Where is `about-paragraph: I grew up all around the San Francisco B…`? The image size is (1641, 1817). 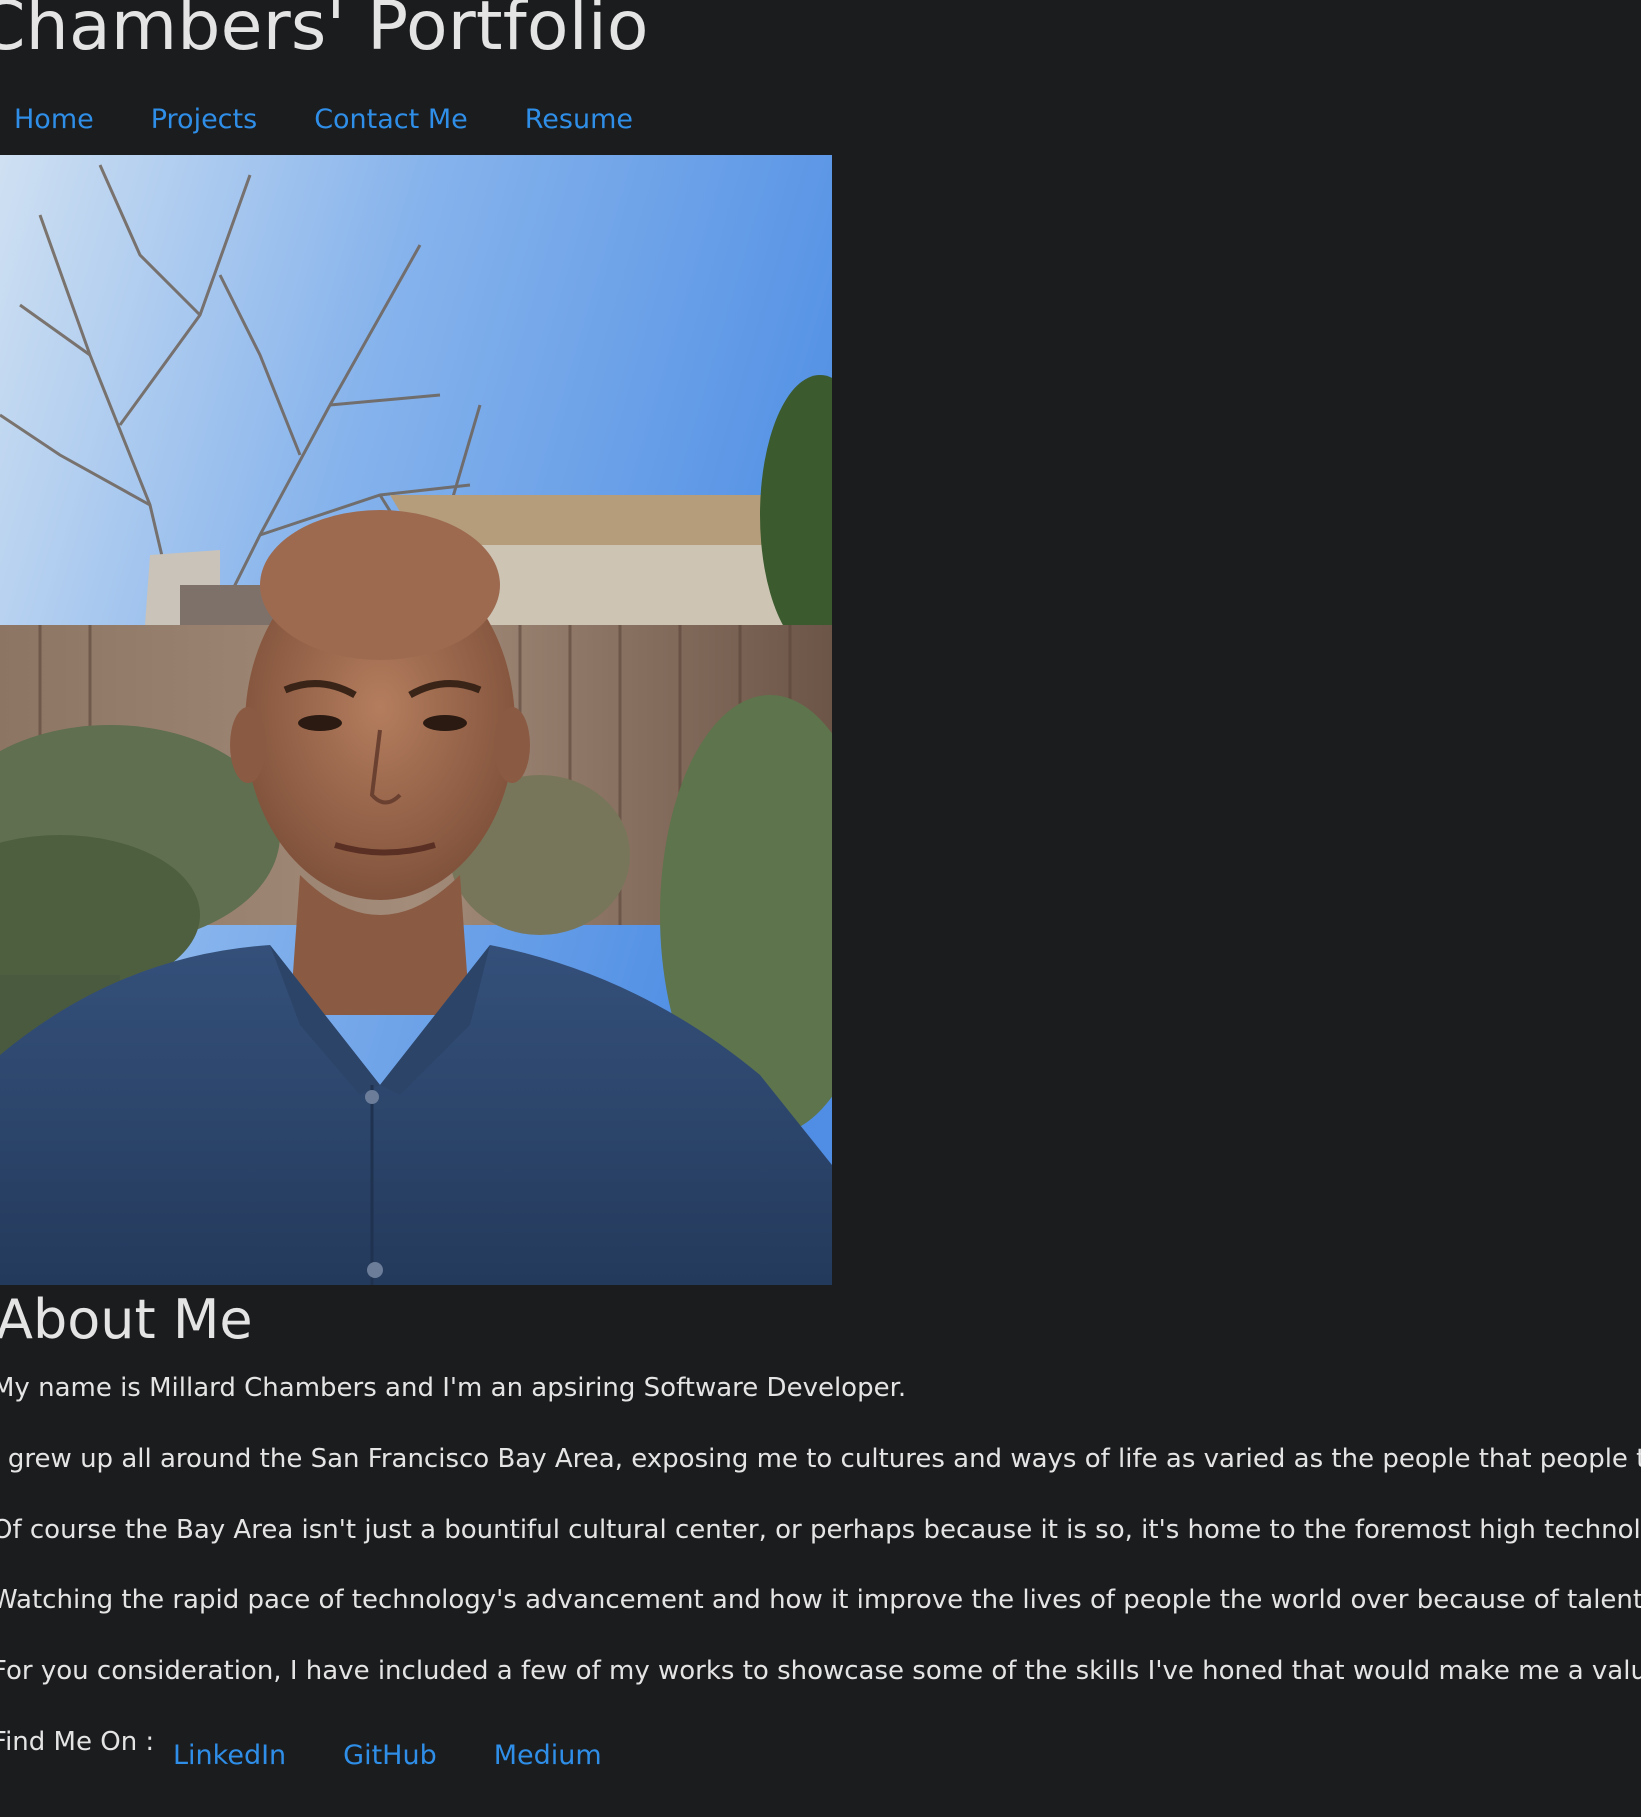
about-paragraph: I grew up all around the San Francisco B… is located at coordinates (820, 1459).